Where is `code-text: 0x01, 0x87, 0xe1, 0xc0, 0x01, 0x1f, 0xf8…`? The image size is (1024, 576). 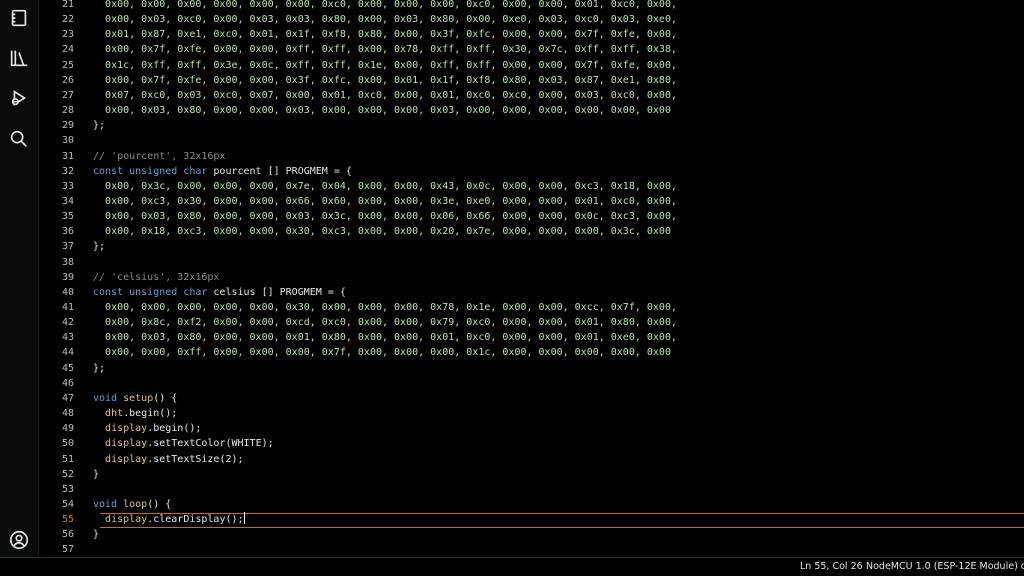
code-text: 0x01, 0x87, 0xe1, 0xc0, 0x01, 0x1f, 0xf8… is located at coordinates (391, 35).